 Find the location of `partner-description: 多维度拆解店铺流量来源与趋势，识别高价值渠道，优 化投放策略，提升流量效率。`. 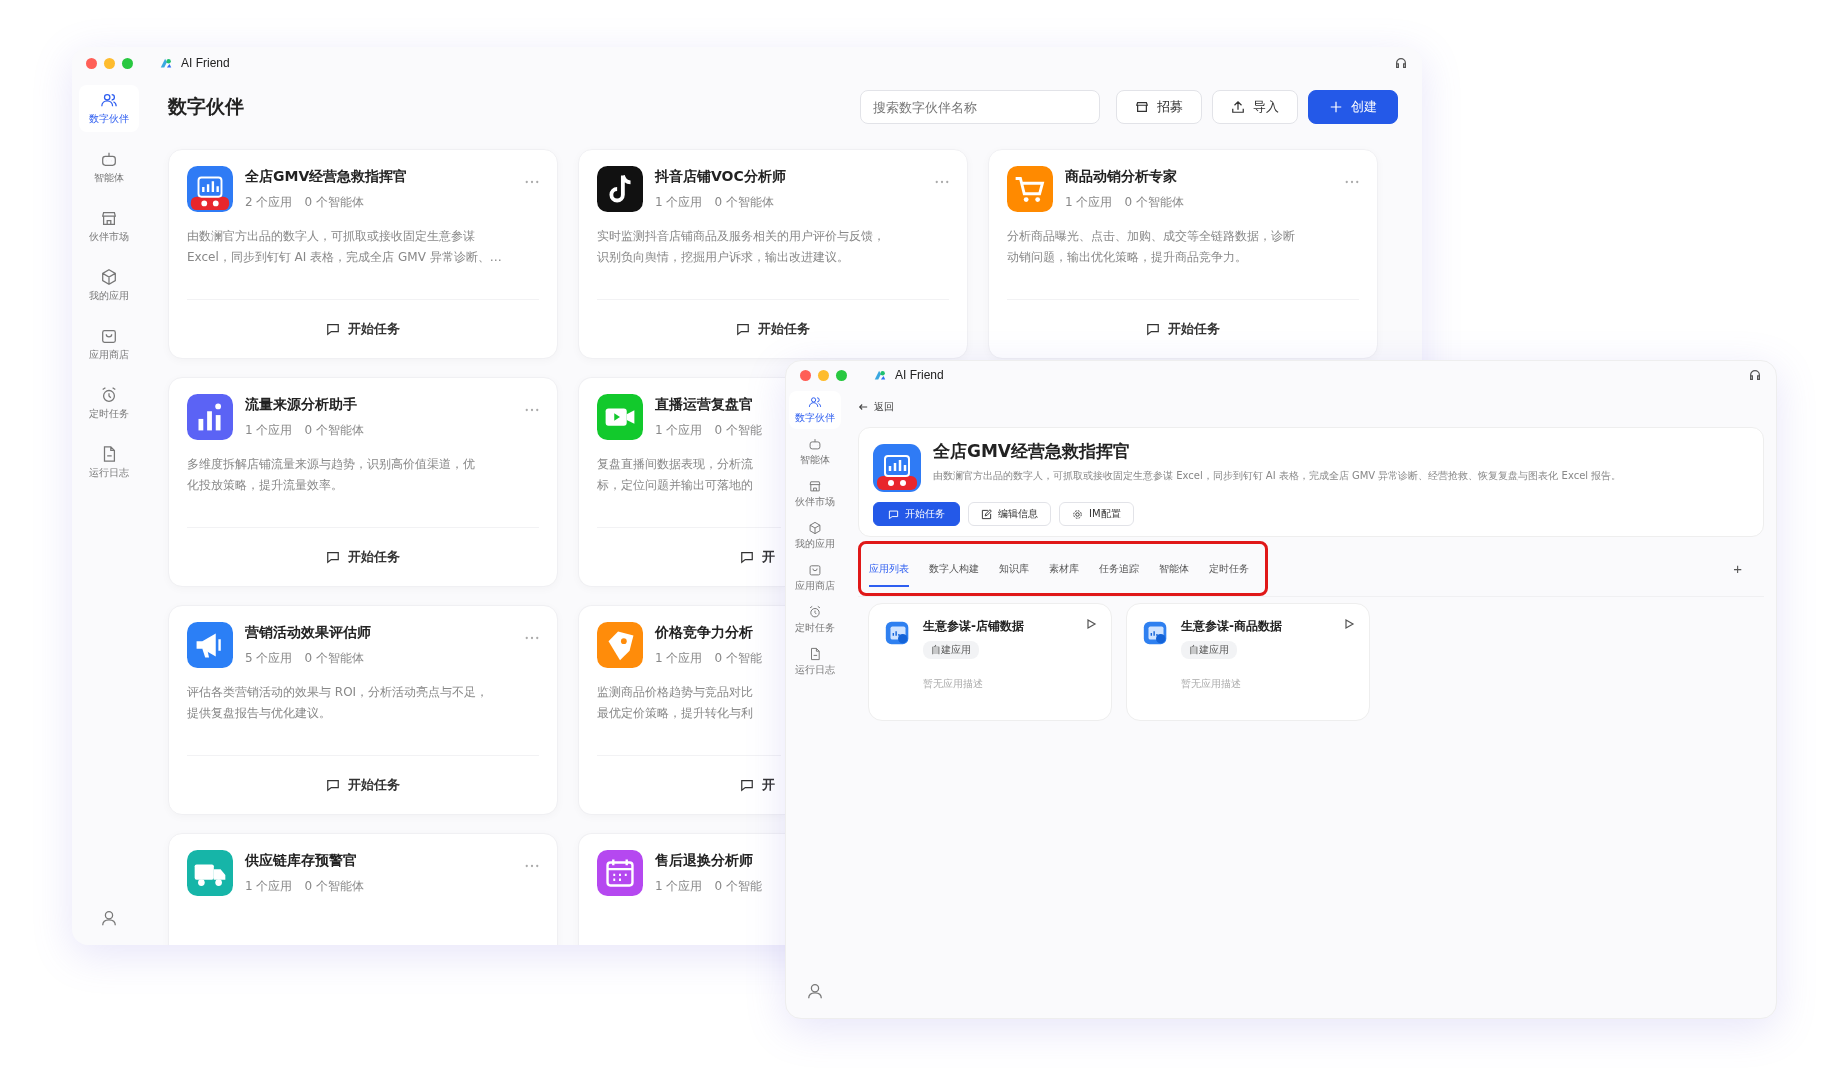

partner-description: 多维度拆解店铺流量来源与趋势，识别高价值渠道，优 化投放策略，提升流量效率。 is located at coordinates (331, 475).